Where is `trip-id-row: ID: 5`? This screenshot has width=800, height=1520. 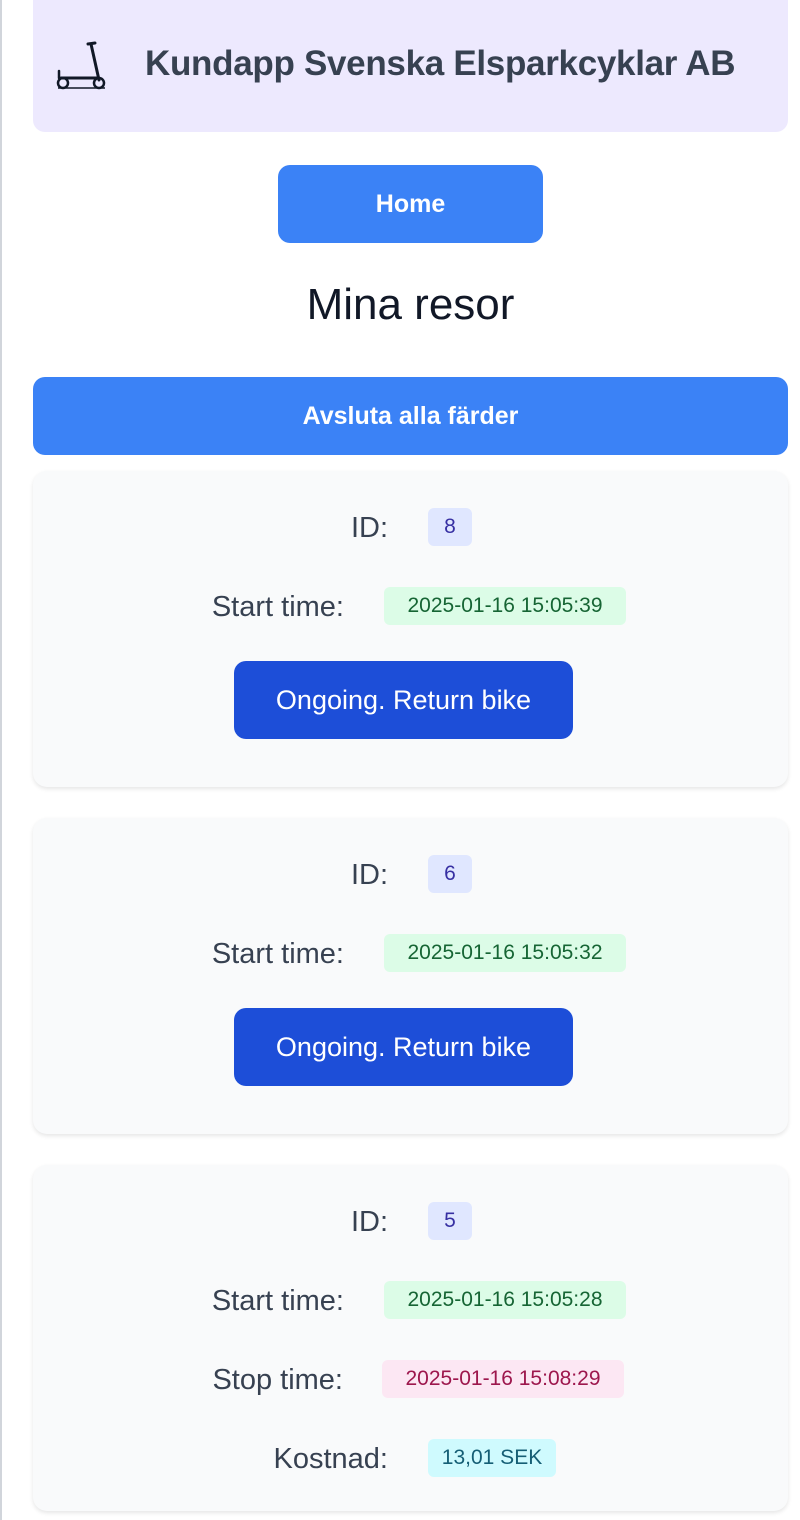
trip-id-row: ID: 5 is located at coordinates (410, 1222).